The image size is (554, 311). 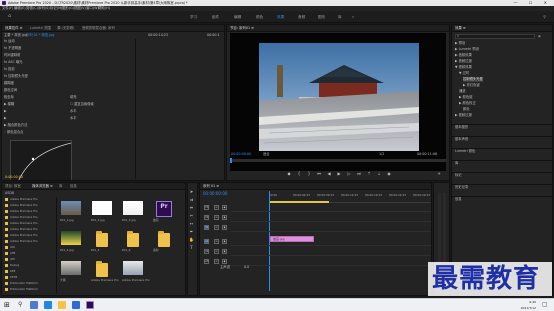 I want to click on track-target-button: A1, so click(x=206, y=241).